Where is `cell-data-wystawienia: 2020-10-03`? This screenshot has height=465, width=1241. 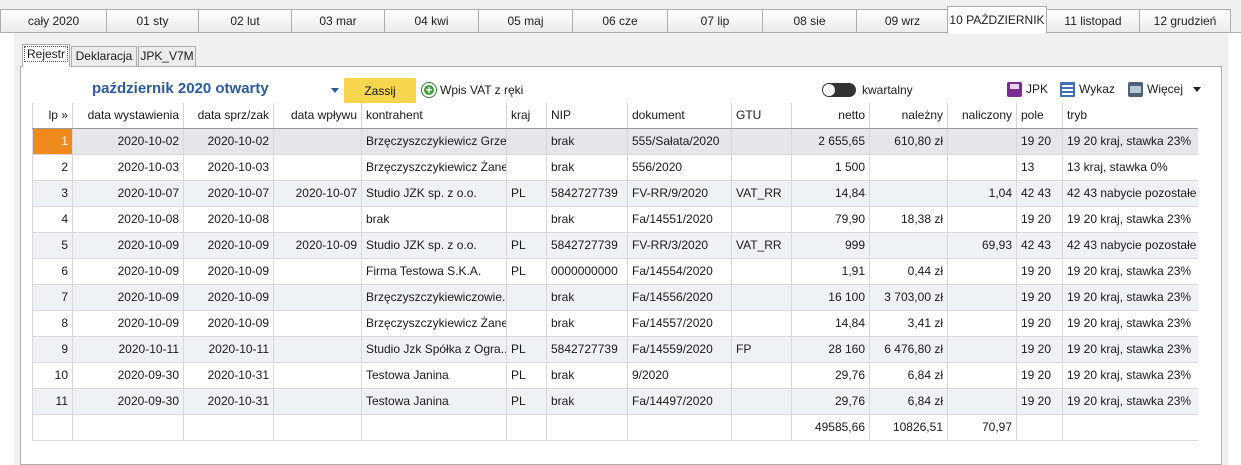
cell-data-wystawienia: 2020-10-03 is located at coordinates (128, 167).